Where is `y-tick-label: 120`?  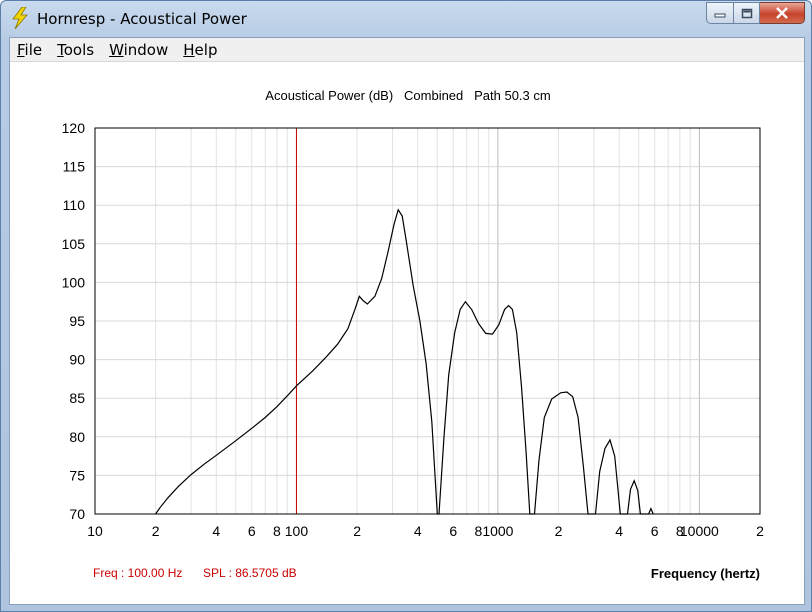 y-tick-label: 120 is located at coordinates (74, 128).